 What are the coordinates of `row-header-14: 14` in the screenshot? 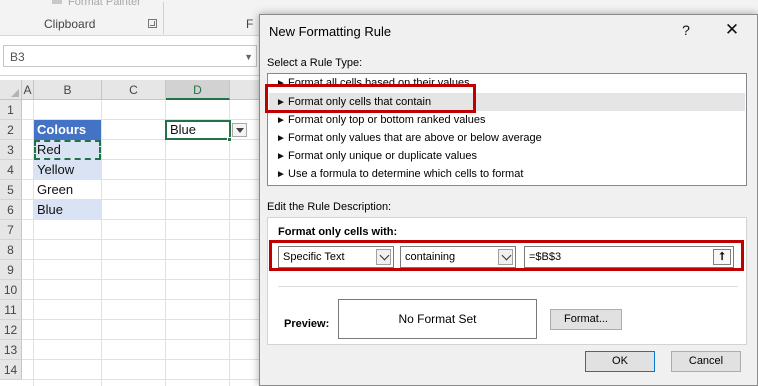 It's located at (11, 370).